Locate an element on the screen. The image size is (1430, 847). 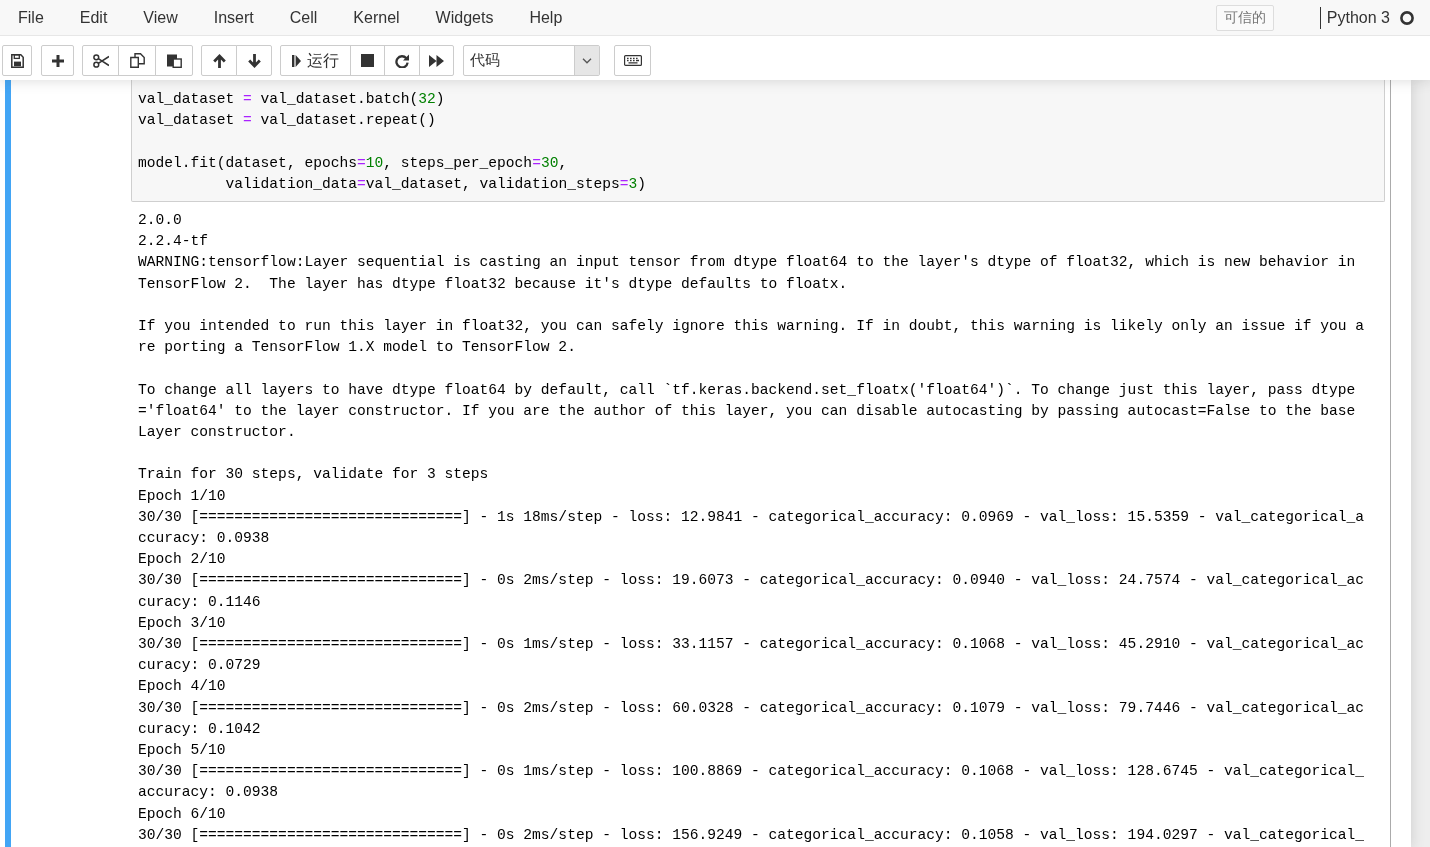
output-line: 2.0.0 is located at coordinates (160, 220).